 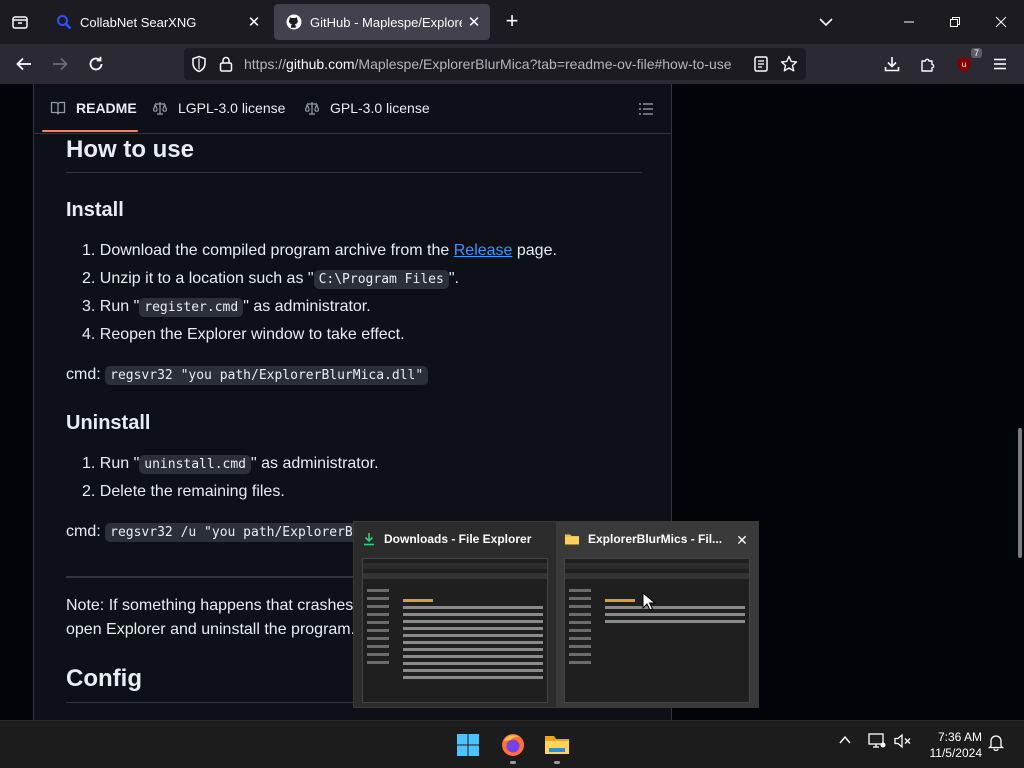 I want to click on bookmark-star-icon, so click(x=789, y=64).